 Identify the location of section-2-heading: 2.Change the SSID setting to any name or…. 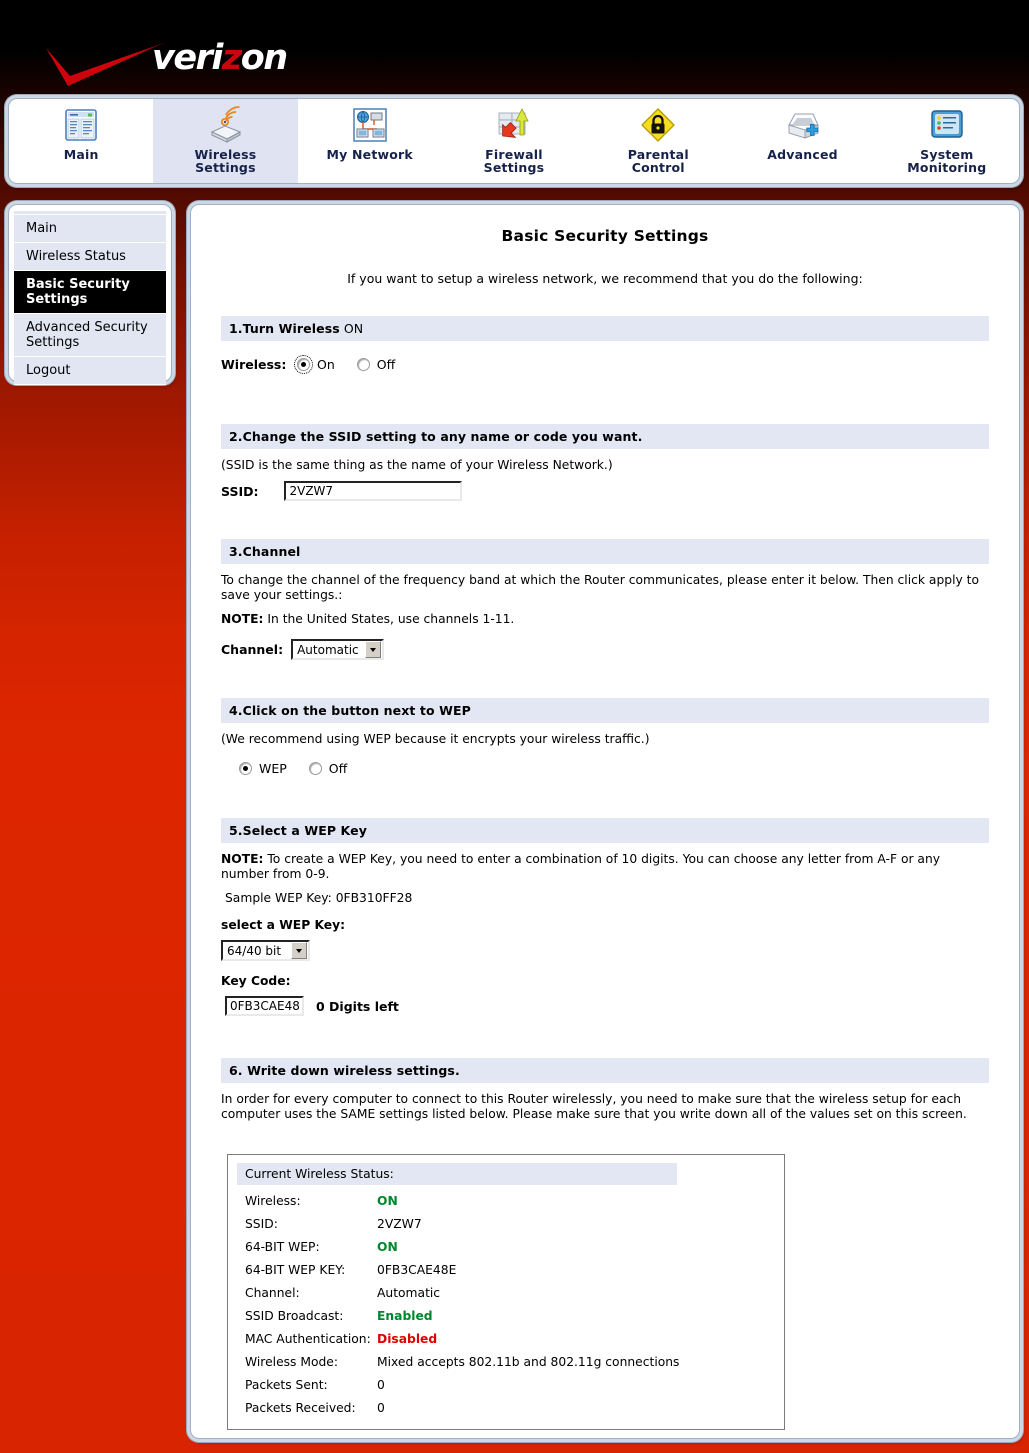
(605, 436).